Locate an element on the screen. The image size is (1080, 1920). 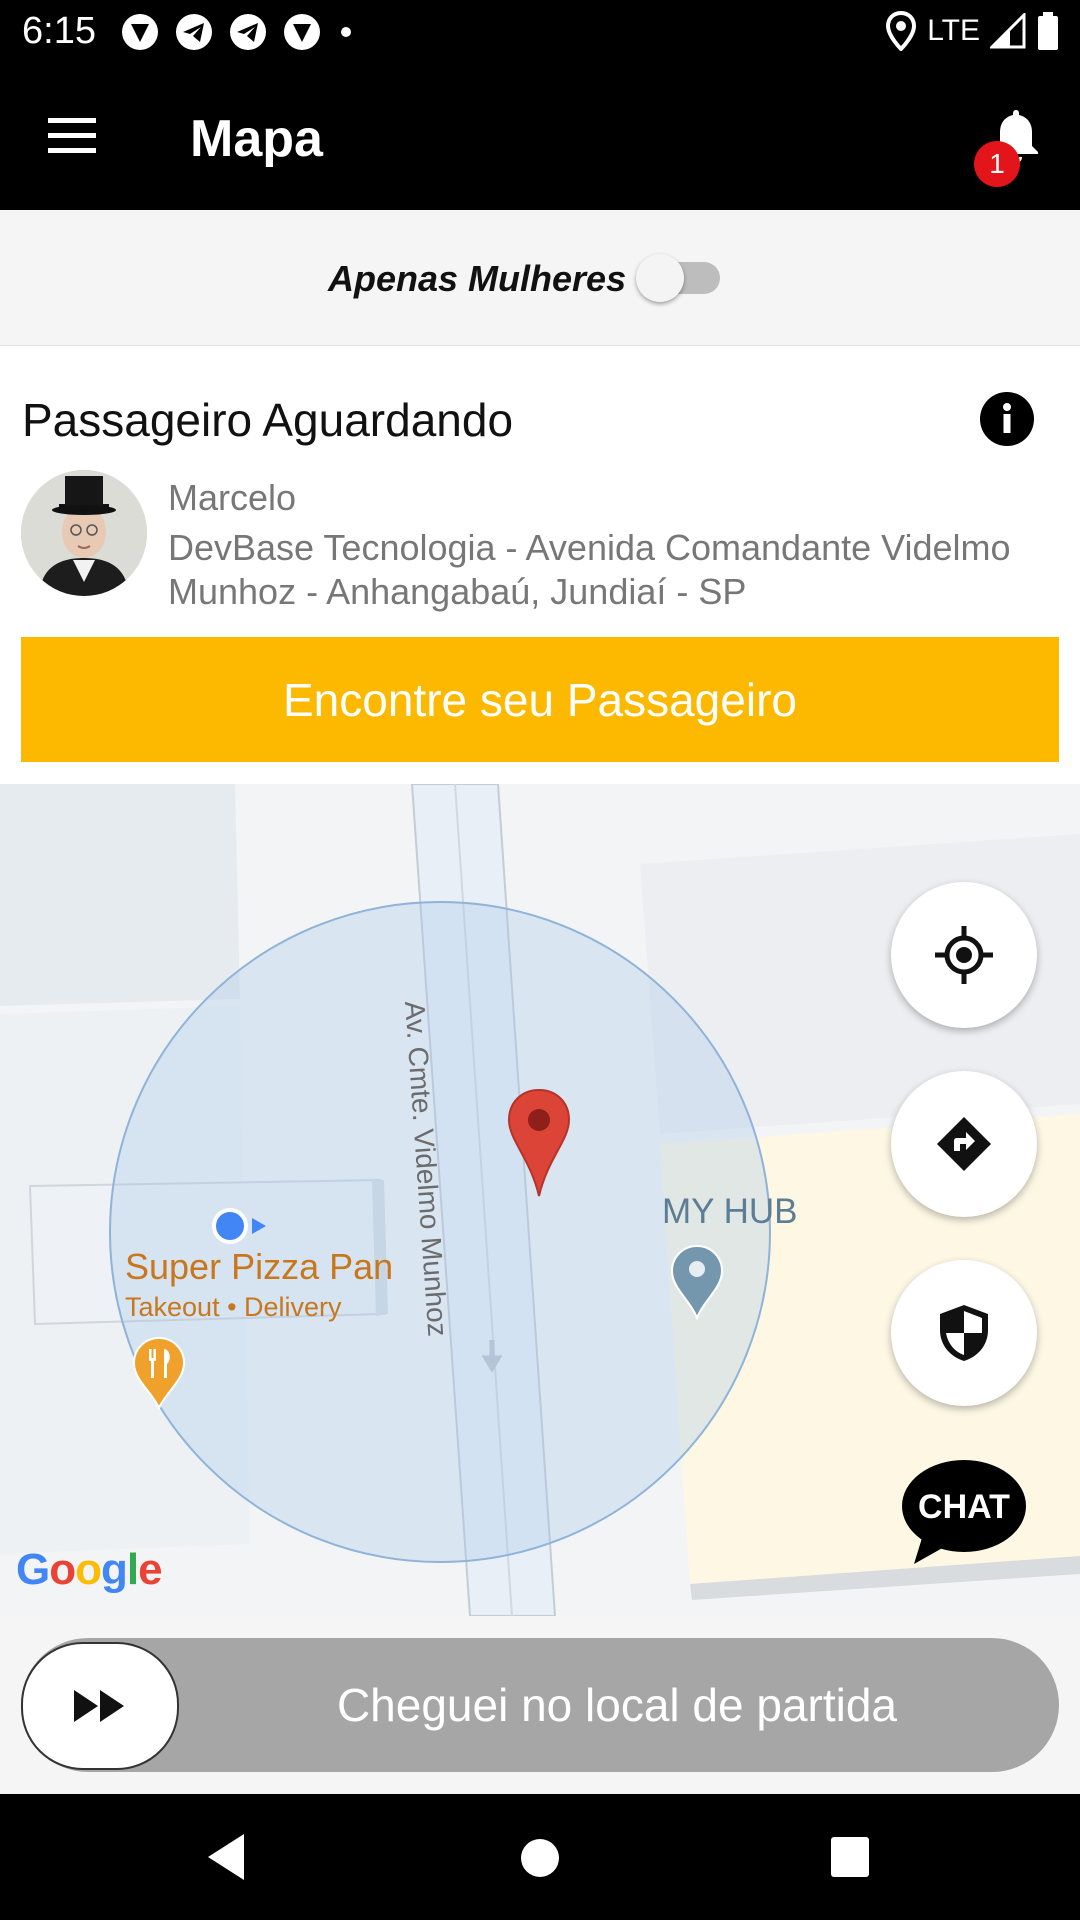
shield-icon is located at coordinates (964, 1333).